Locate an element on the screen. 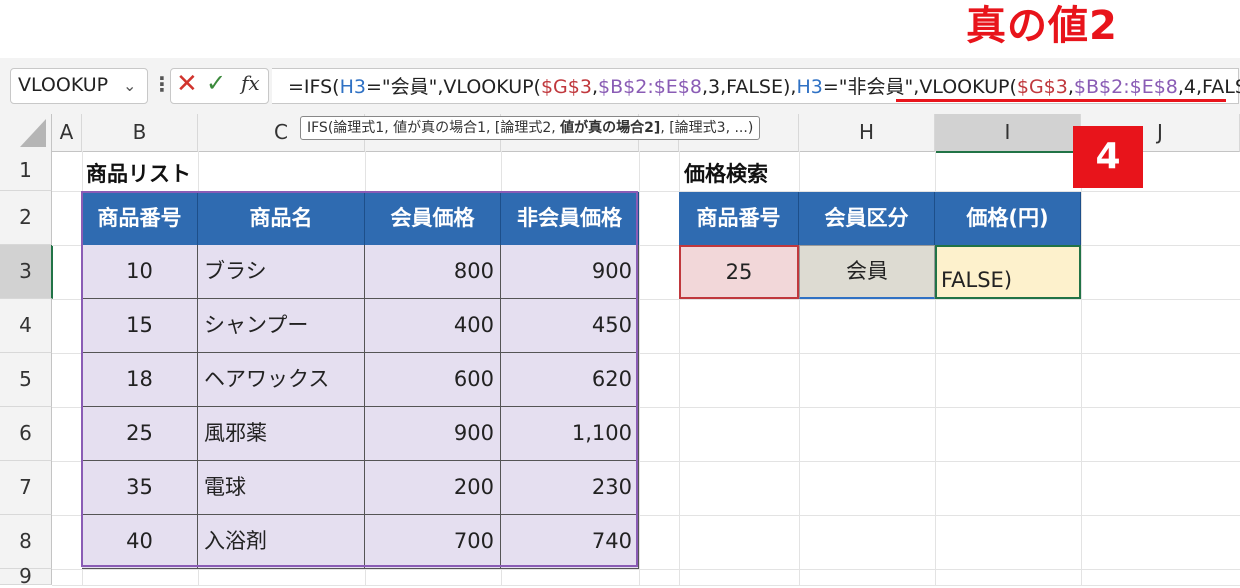  product-list-header: 商品番号 is located at coordinates (140, 218).